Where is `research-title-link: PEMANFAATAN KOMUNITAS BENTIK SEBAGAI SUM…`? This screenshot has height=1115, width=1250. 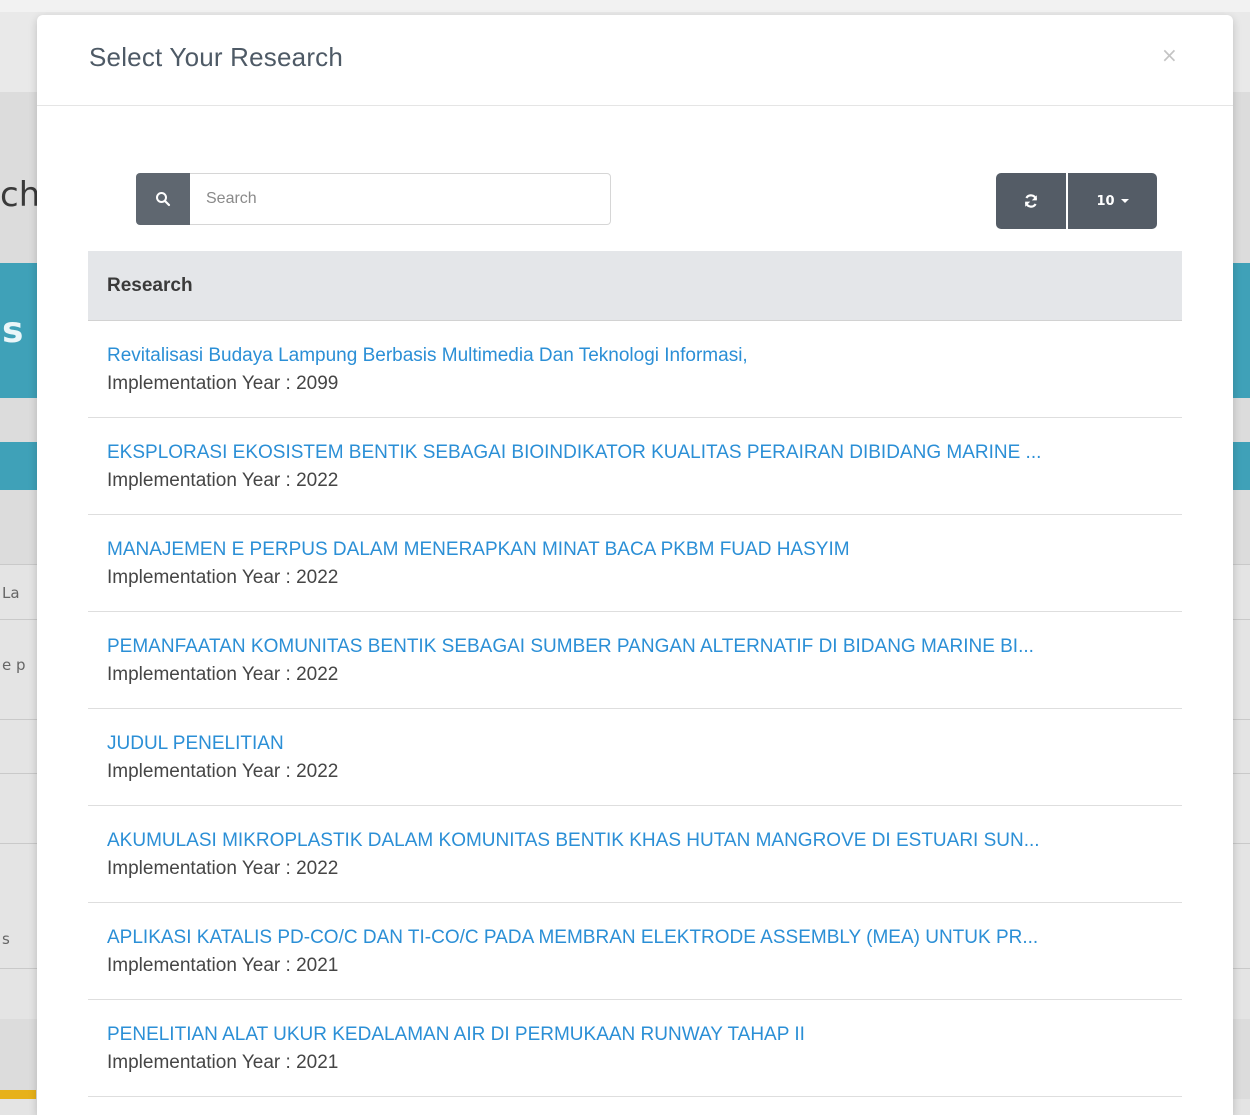 research-title-link: PEMANFAATAN KOMUNITAS BENTIK SEBAGAI SUM… is located at coordinates (637, 647).